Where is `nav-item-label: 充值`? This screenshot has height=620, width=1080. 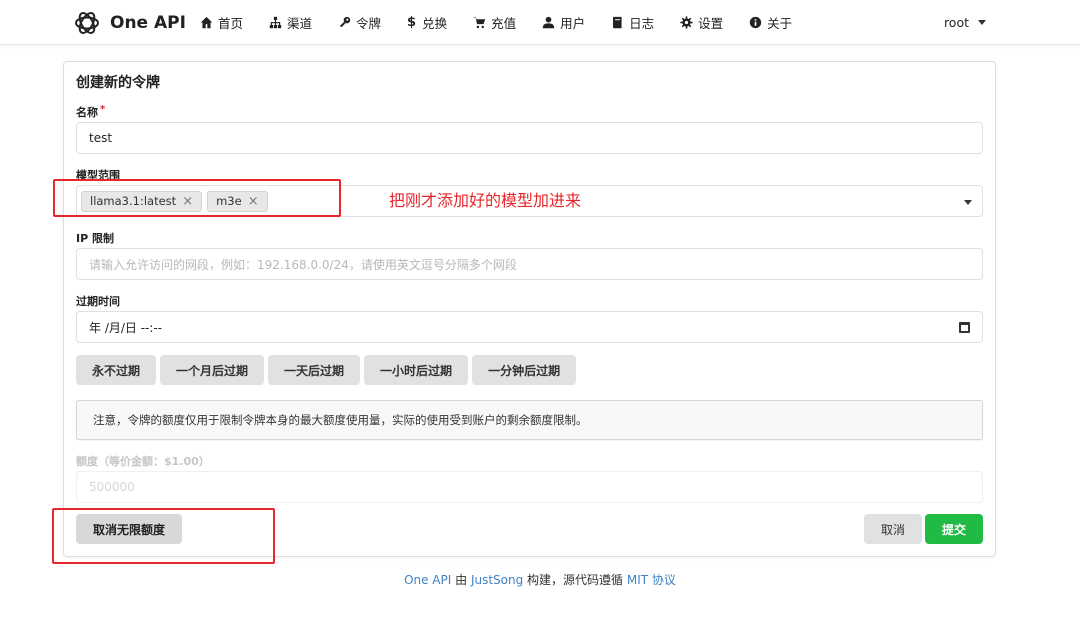
nav-item-label: 充值 is located at coordinates (504, 23).